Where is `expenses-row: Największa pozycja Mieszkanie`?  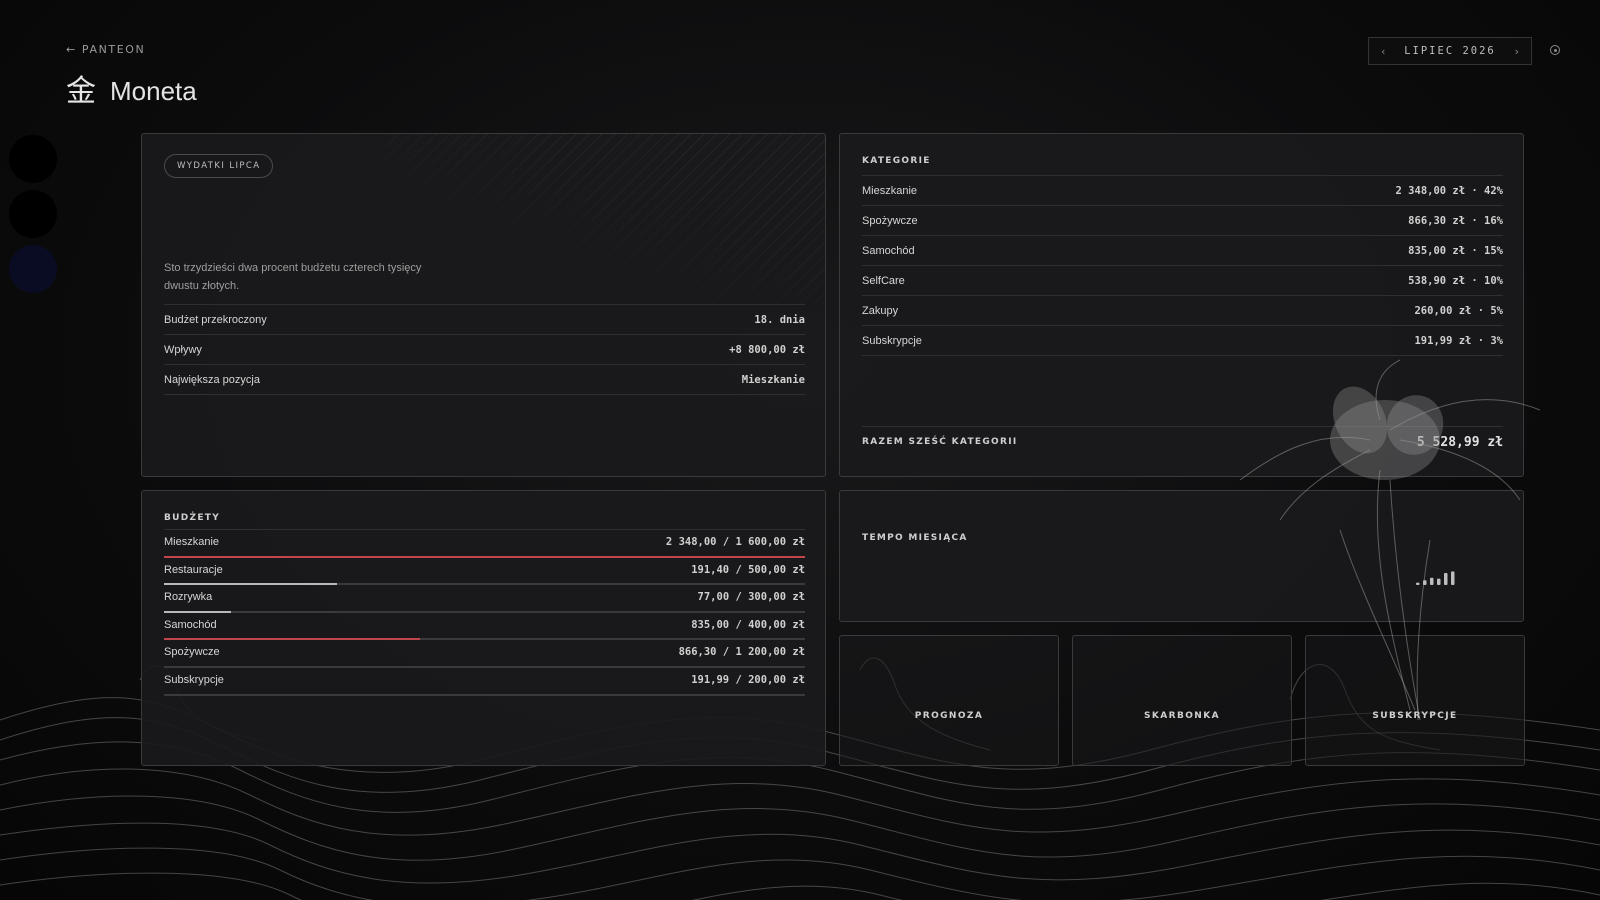
expenses-row: Największa pozycja Mieszkanie is located at coordinates (484, 380).